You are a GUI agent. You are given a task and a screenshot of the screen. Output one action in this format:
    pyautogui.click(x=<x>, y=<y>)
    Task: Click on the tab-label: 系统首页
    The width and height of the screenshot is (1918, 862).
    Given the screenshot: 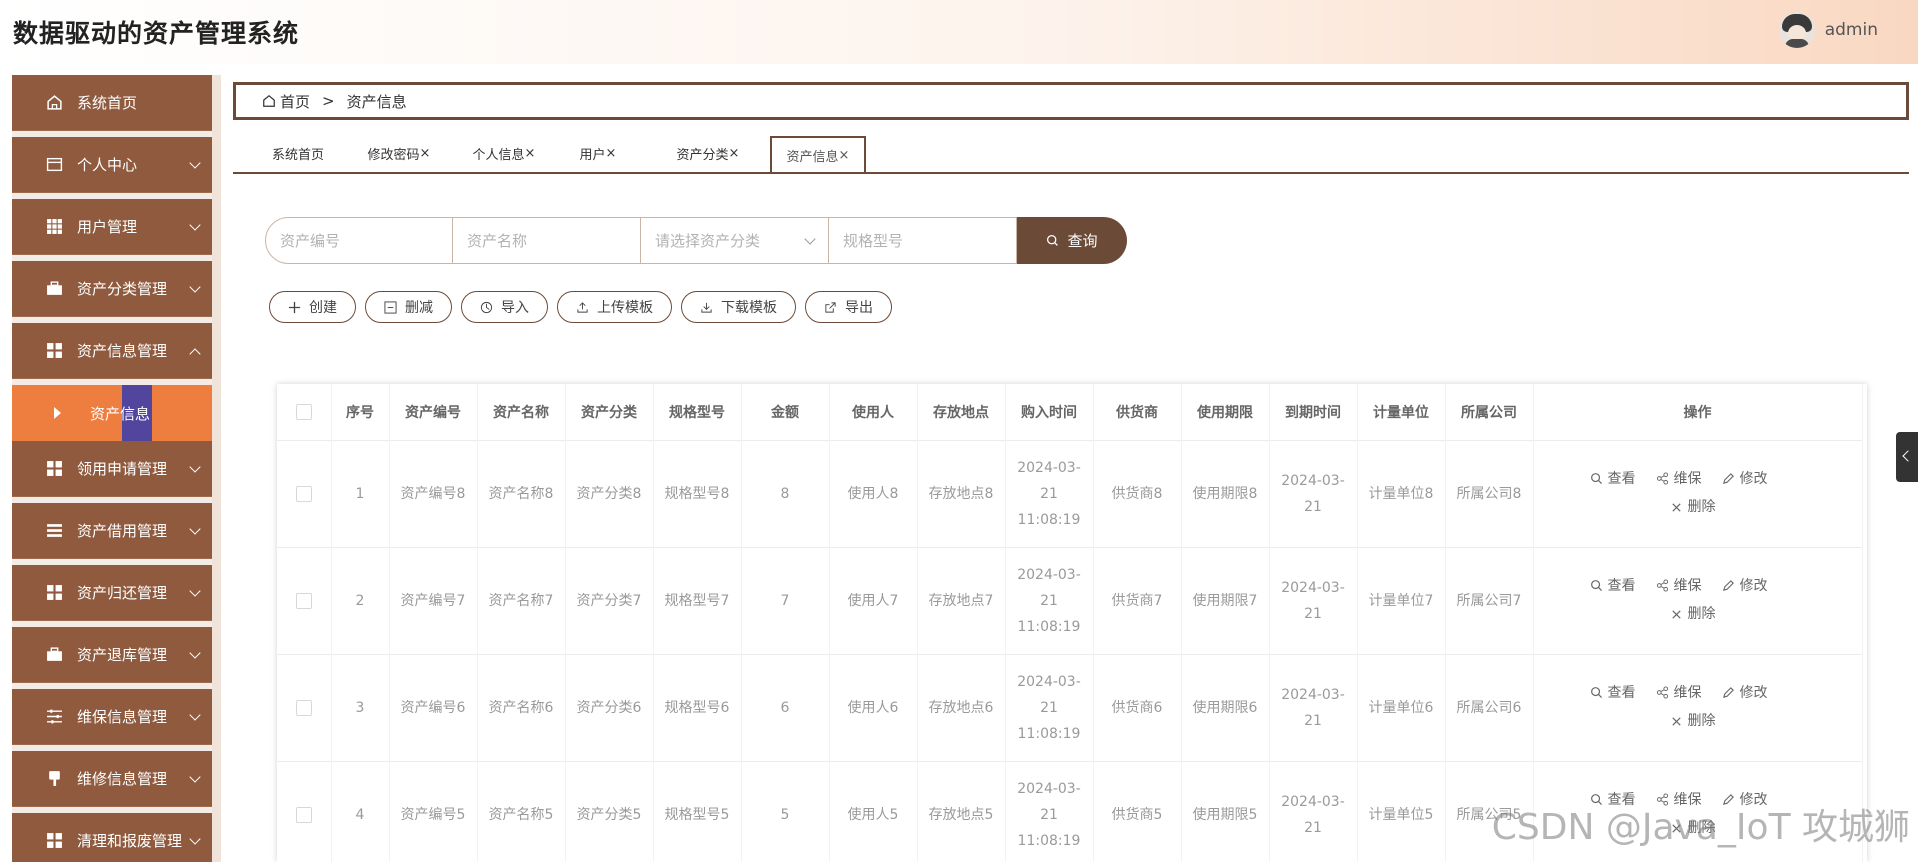 What is the action you would take?
    pyautogui.click(x=297, y=155)
    